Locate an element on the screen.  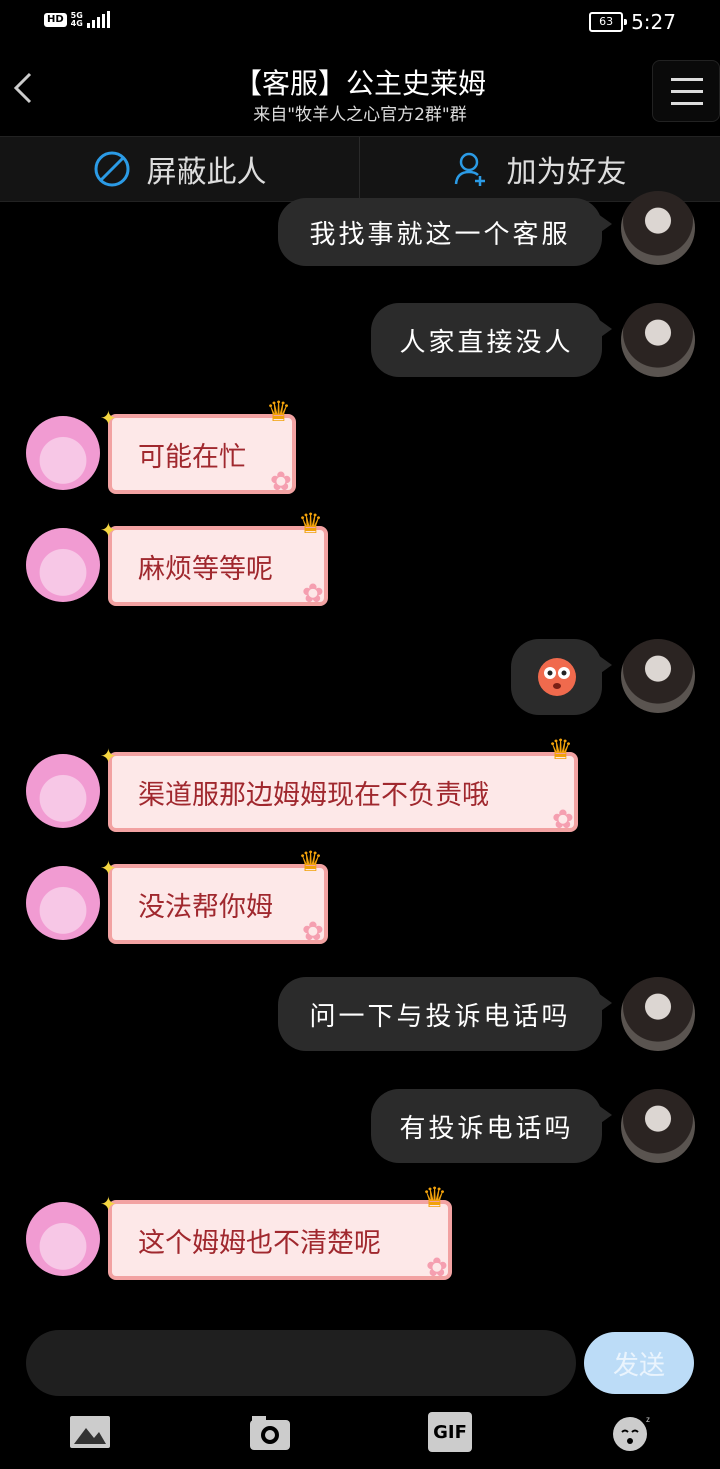
chat-title: 【客服】公主史莱姆 is located at coordinates (359, 83).